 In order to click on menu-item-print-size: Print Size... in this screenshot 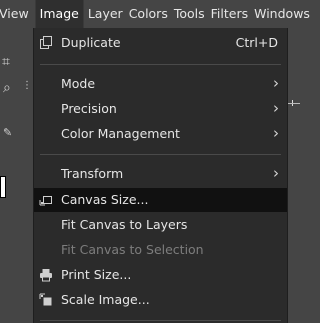, I will do `click(160, 275)`.